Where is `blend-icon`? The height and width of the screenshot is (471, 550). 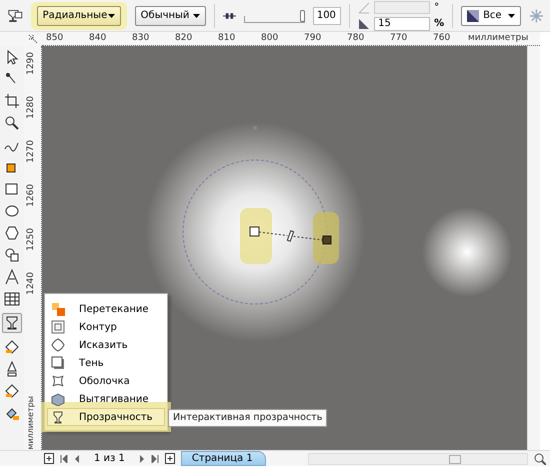 blend-icon is located at coordinates (58, 309).